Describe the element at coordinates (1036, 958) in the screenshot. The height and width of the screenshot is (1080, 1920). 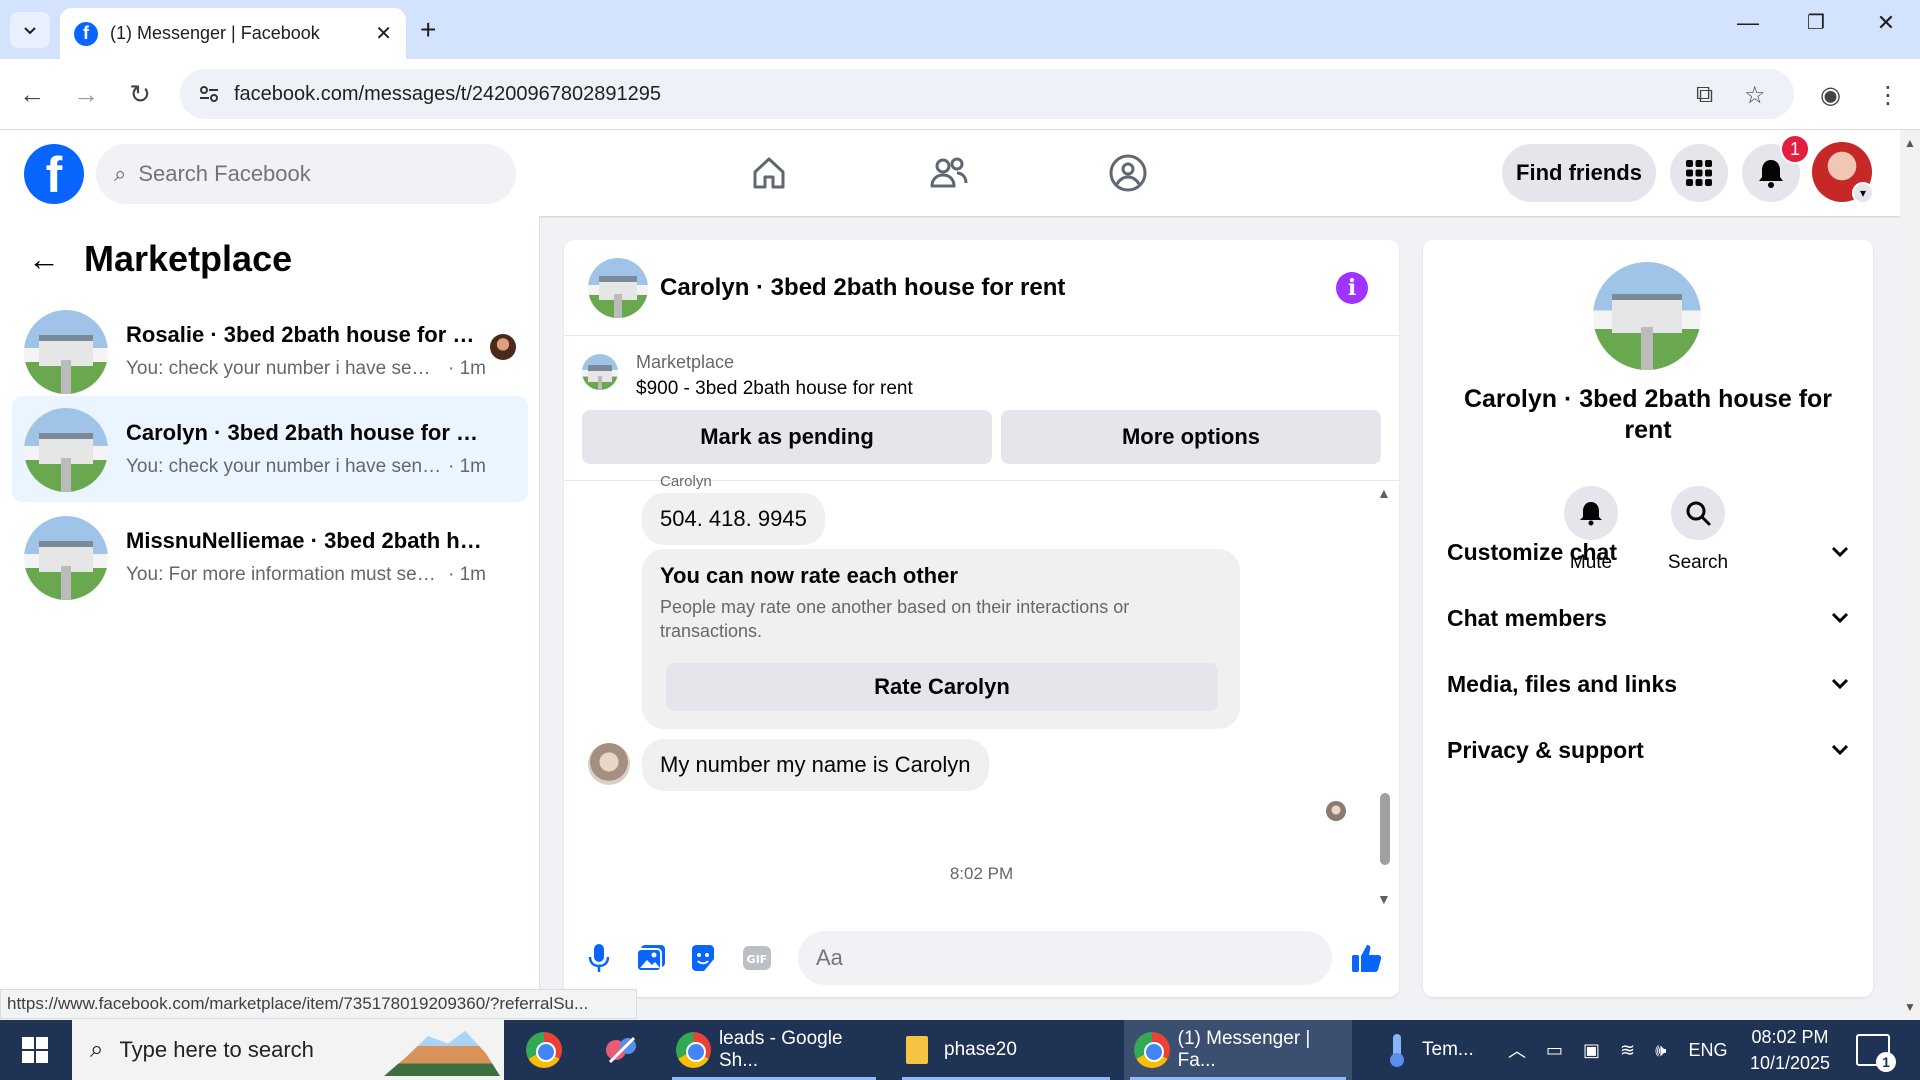
I see `message-input` at that location.